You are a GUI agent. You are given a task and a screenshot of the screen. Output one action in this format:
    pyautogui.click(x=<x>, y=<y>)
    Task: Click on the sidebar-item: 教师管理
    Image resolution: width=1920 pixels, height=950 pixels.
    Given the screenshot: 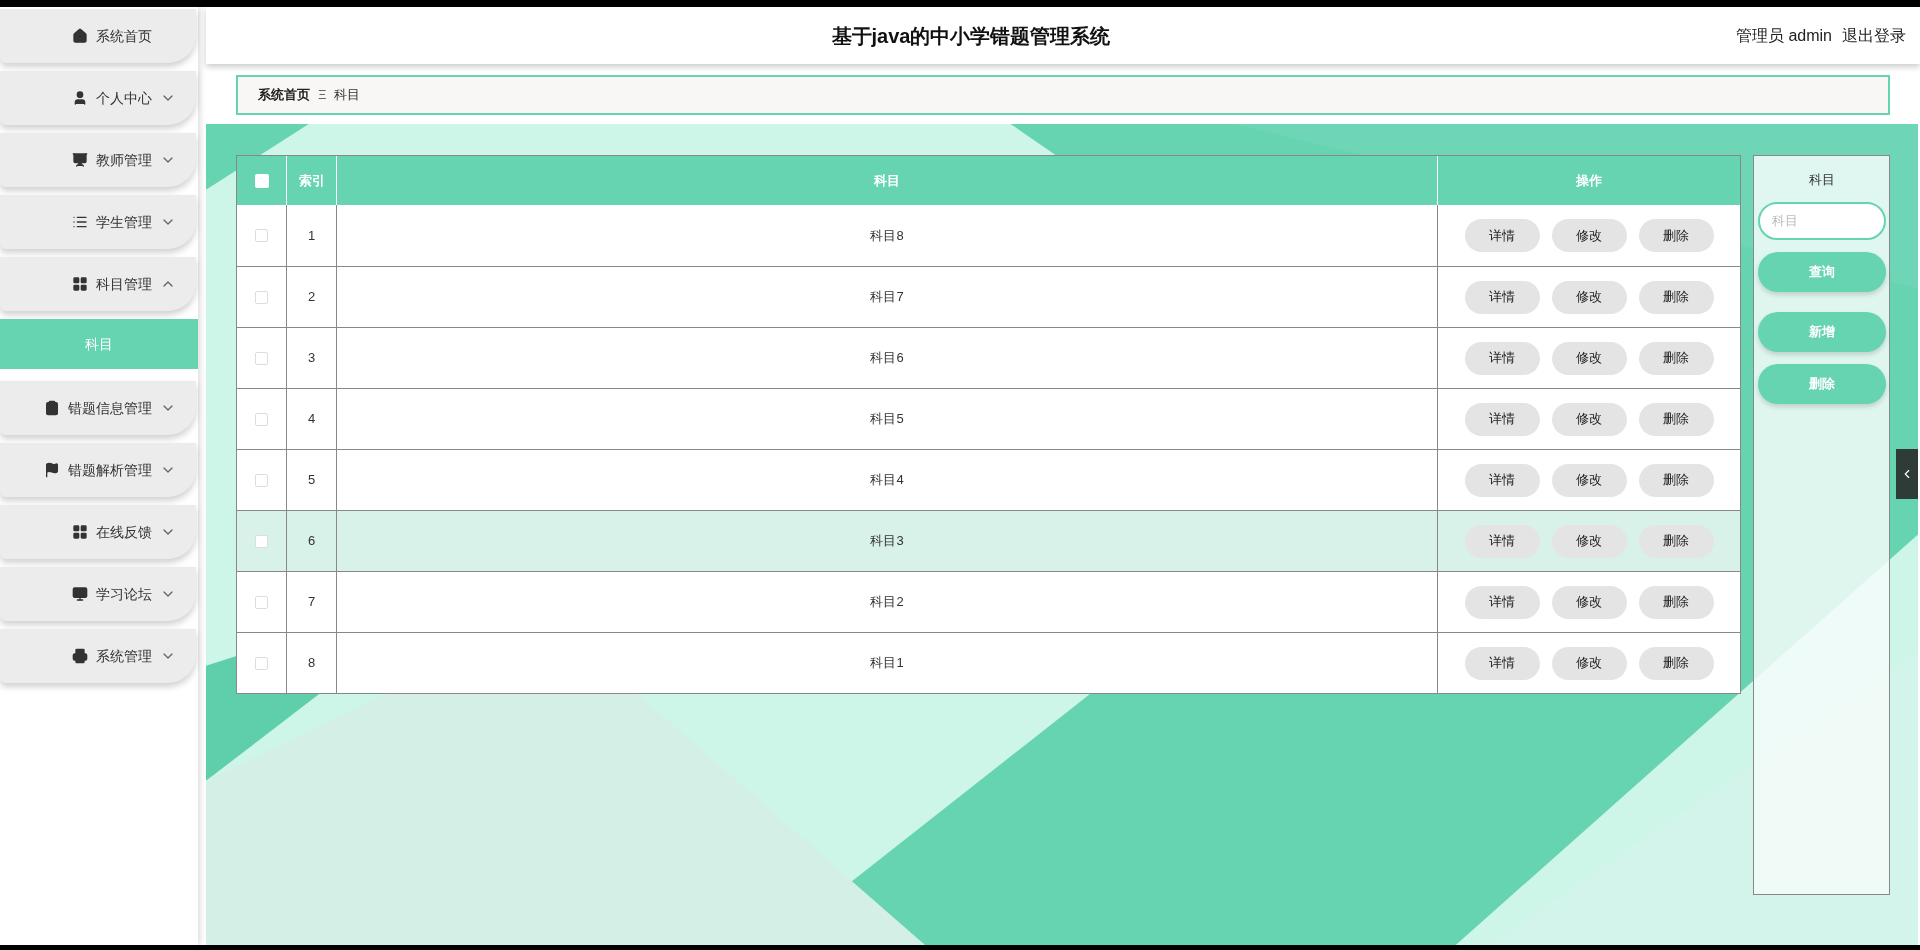 What is the action you would take?
    pyautogui.click(x=98, y=160)
    